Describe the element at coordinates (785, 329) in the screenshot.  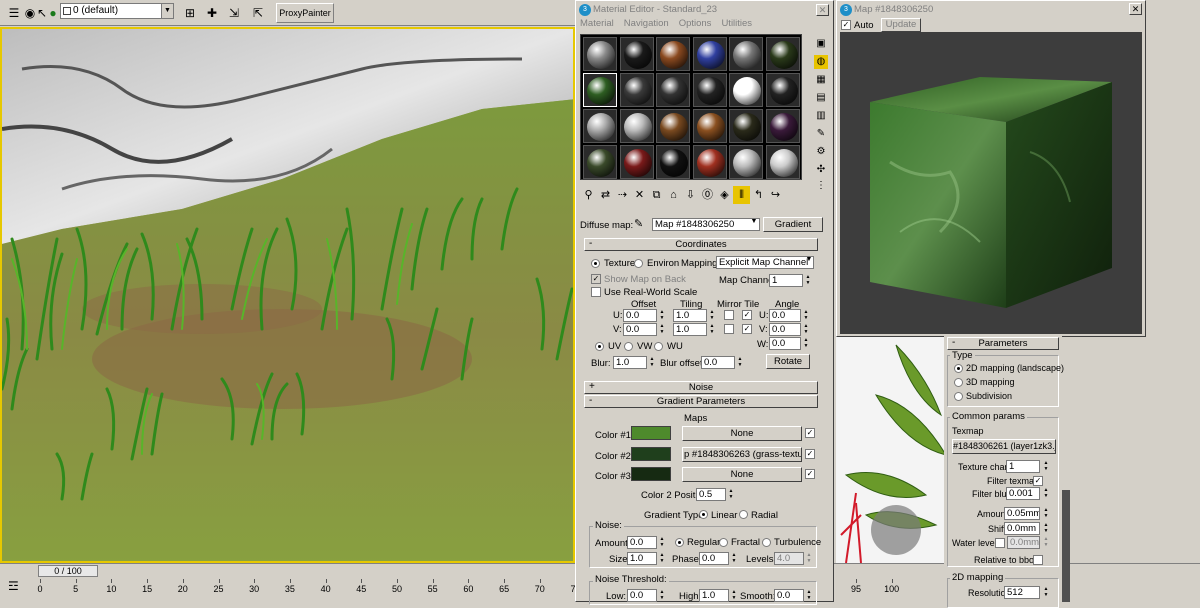
I see `v-angle-field: 0.0` at that location.